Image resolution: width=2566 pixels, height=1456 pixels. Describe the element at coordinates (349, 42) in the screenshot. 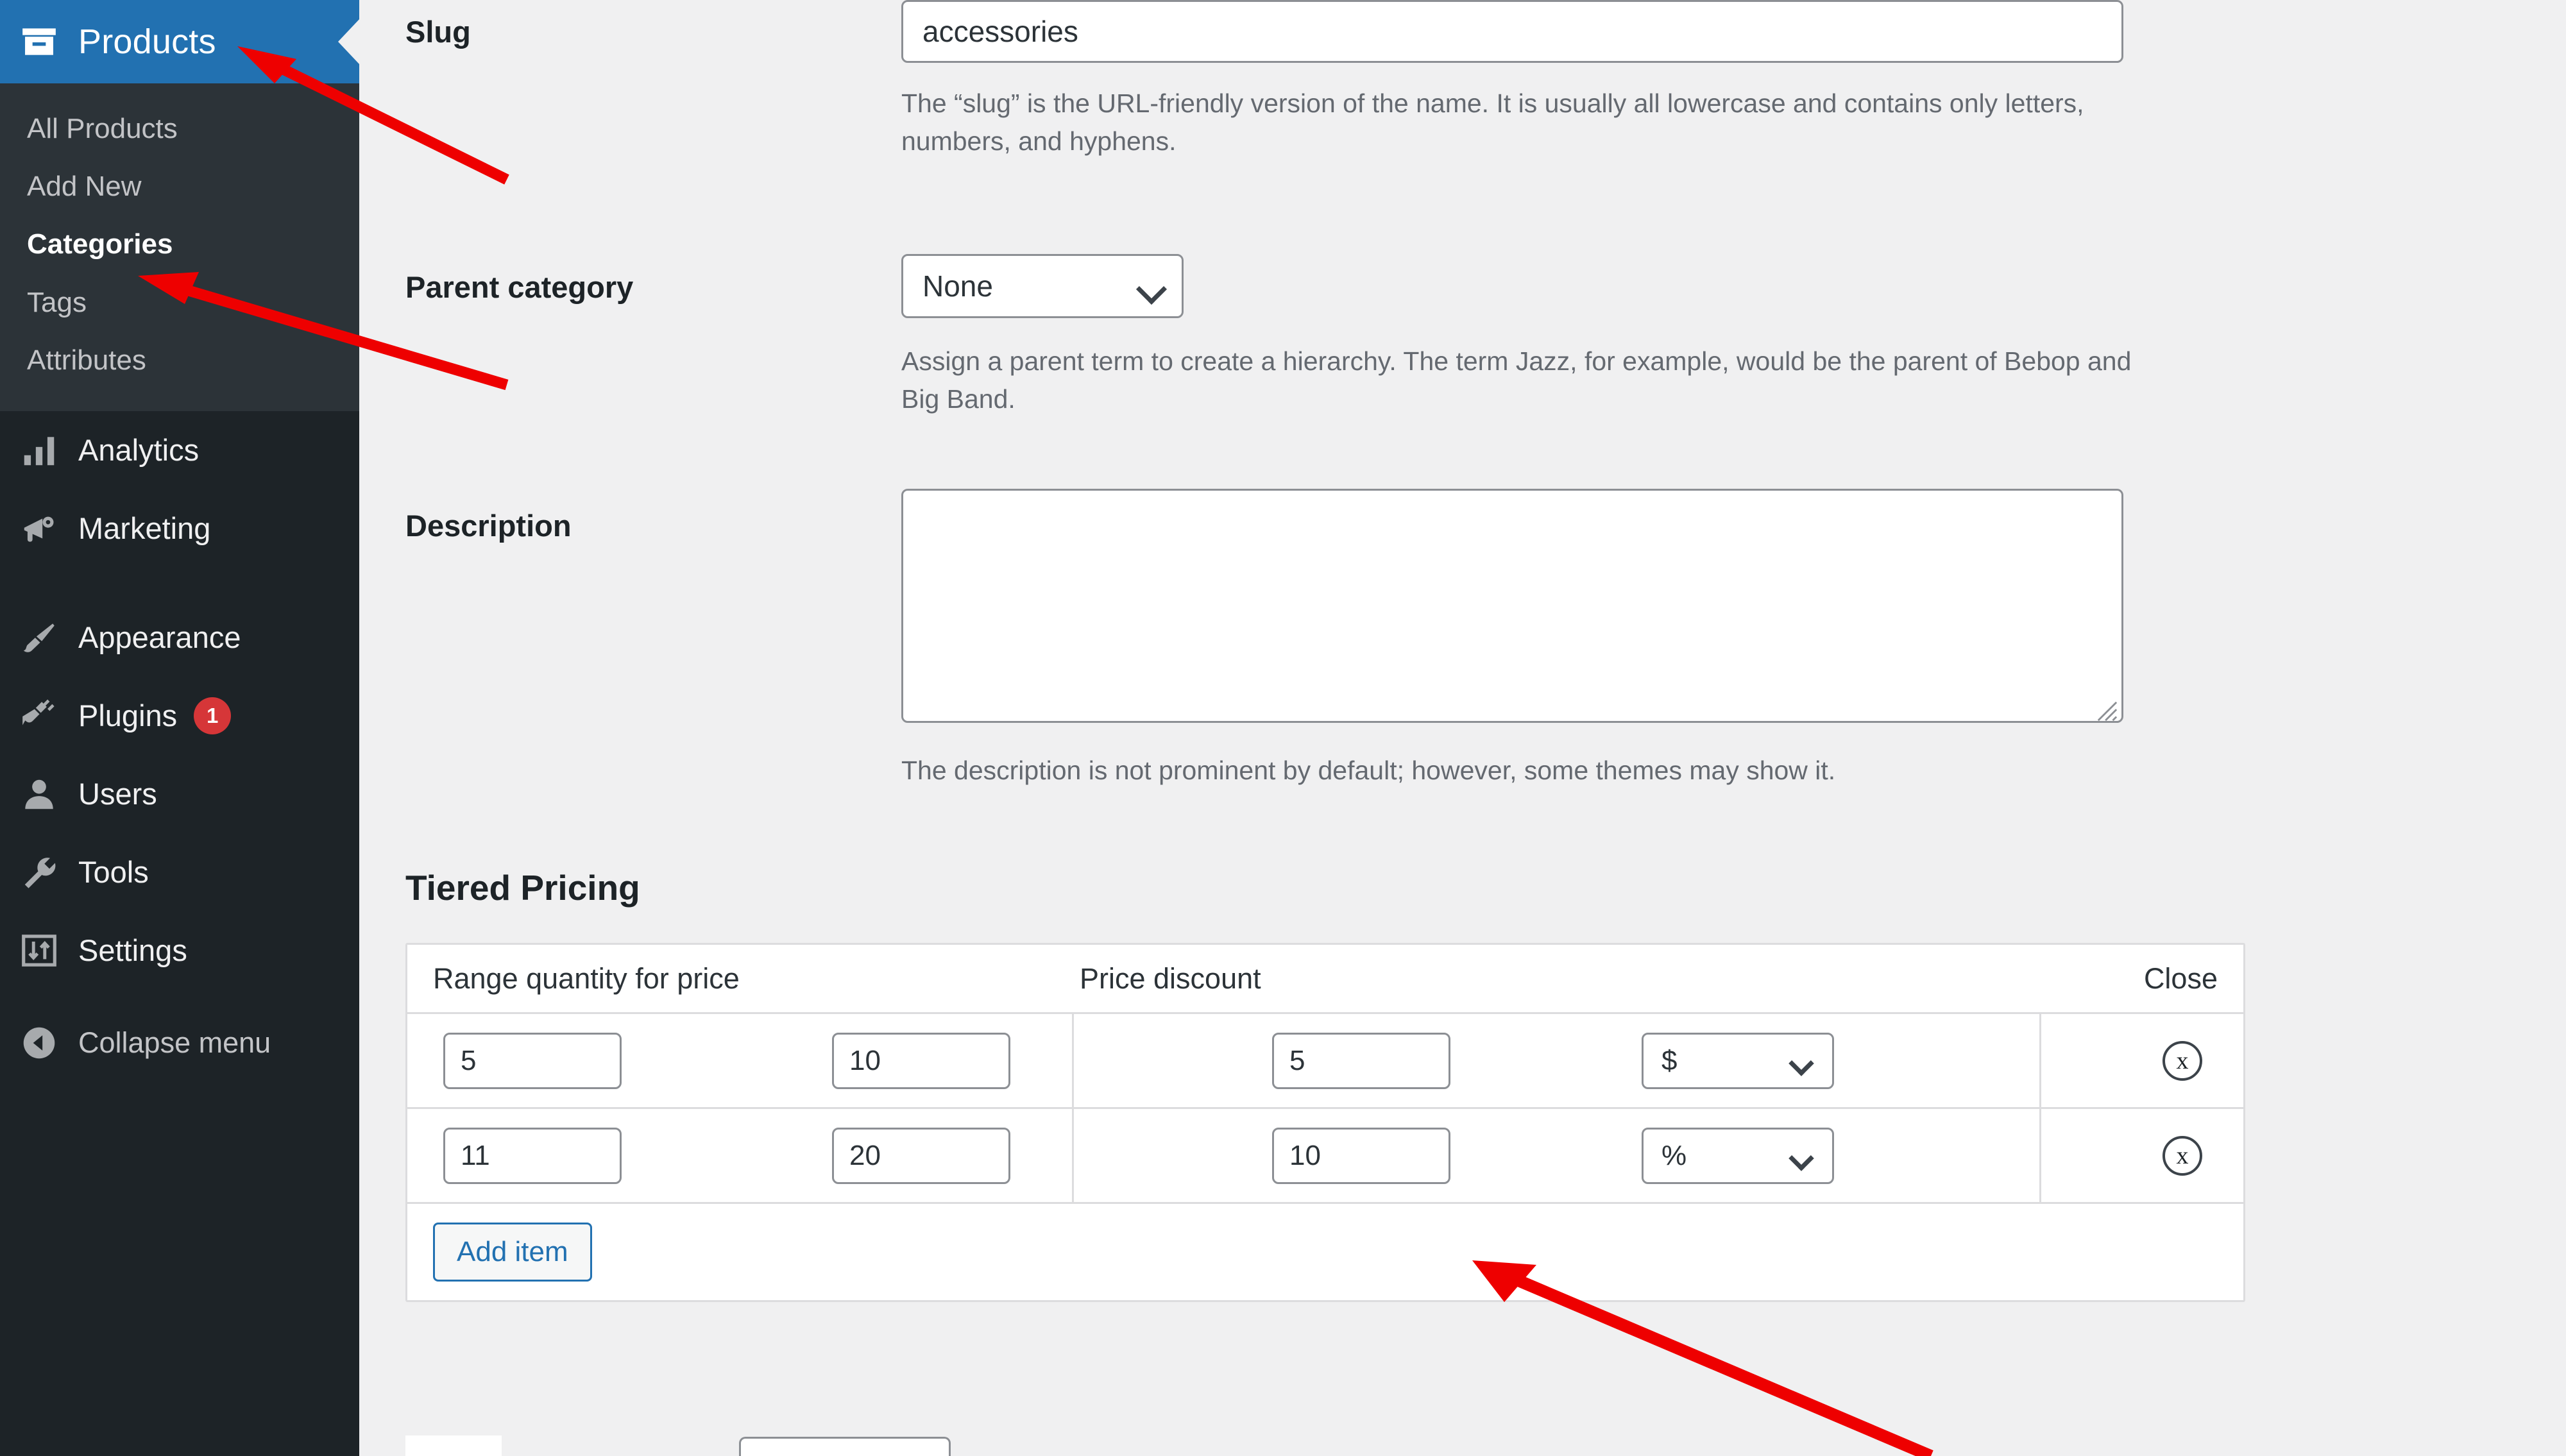

I see `active-menu-notch` at that location.